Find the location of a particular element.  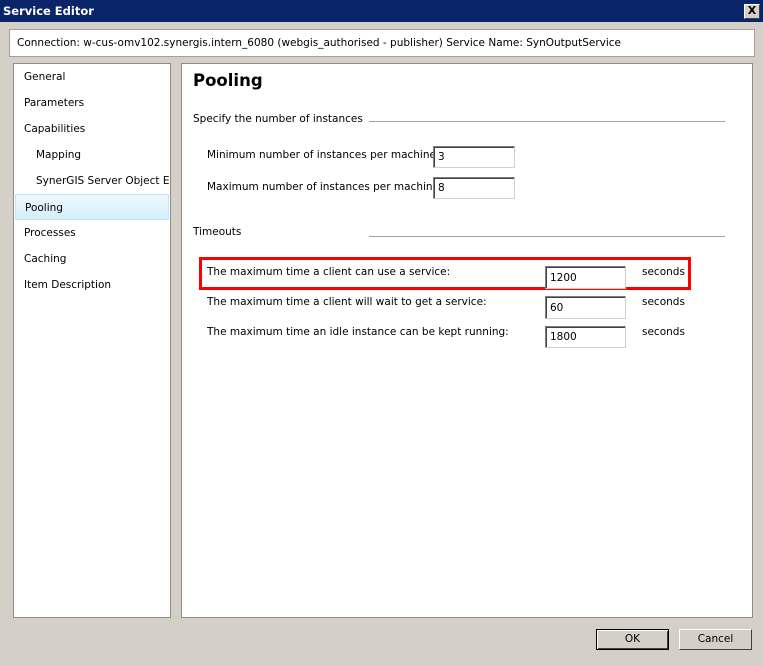

sidebar-item-processes: Processes is located at coordinates (96, 233).